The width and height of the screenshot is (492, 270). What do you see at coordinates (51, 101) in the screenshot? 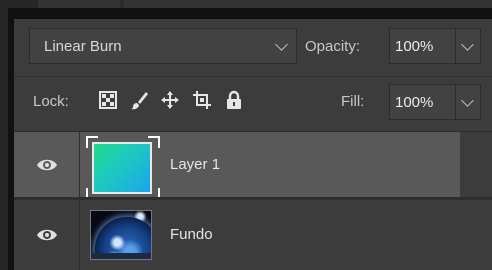
I see `lock-label: Lock:` at bounding box center [51, 101].